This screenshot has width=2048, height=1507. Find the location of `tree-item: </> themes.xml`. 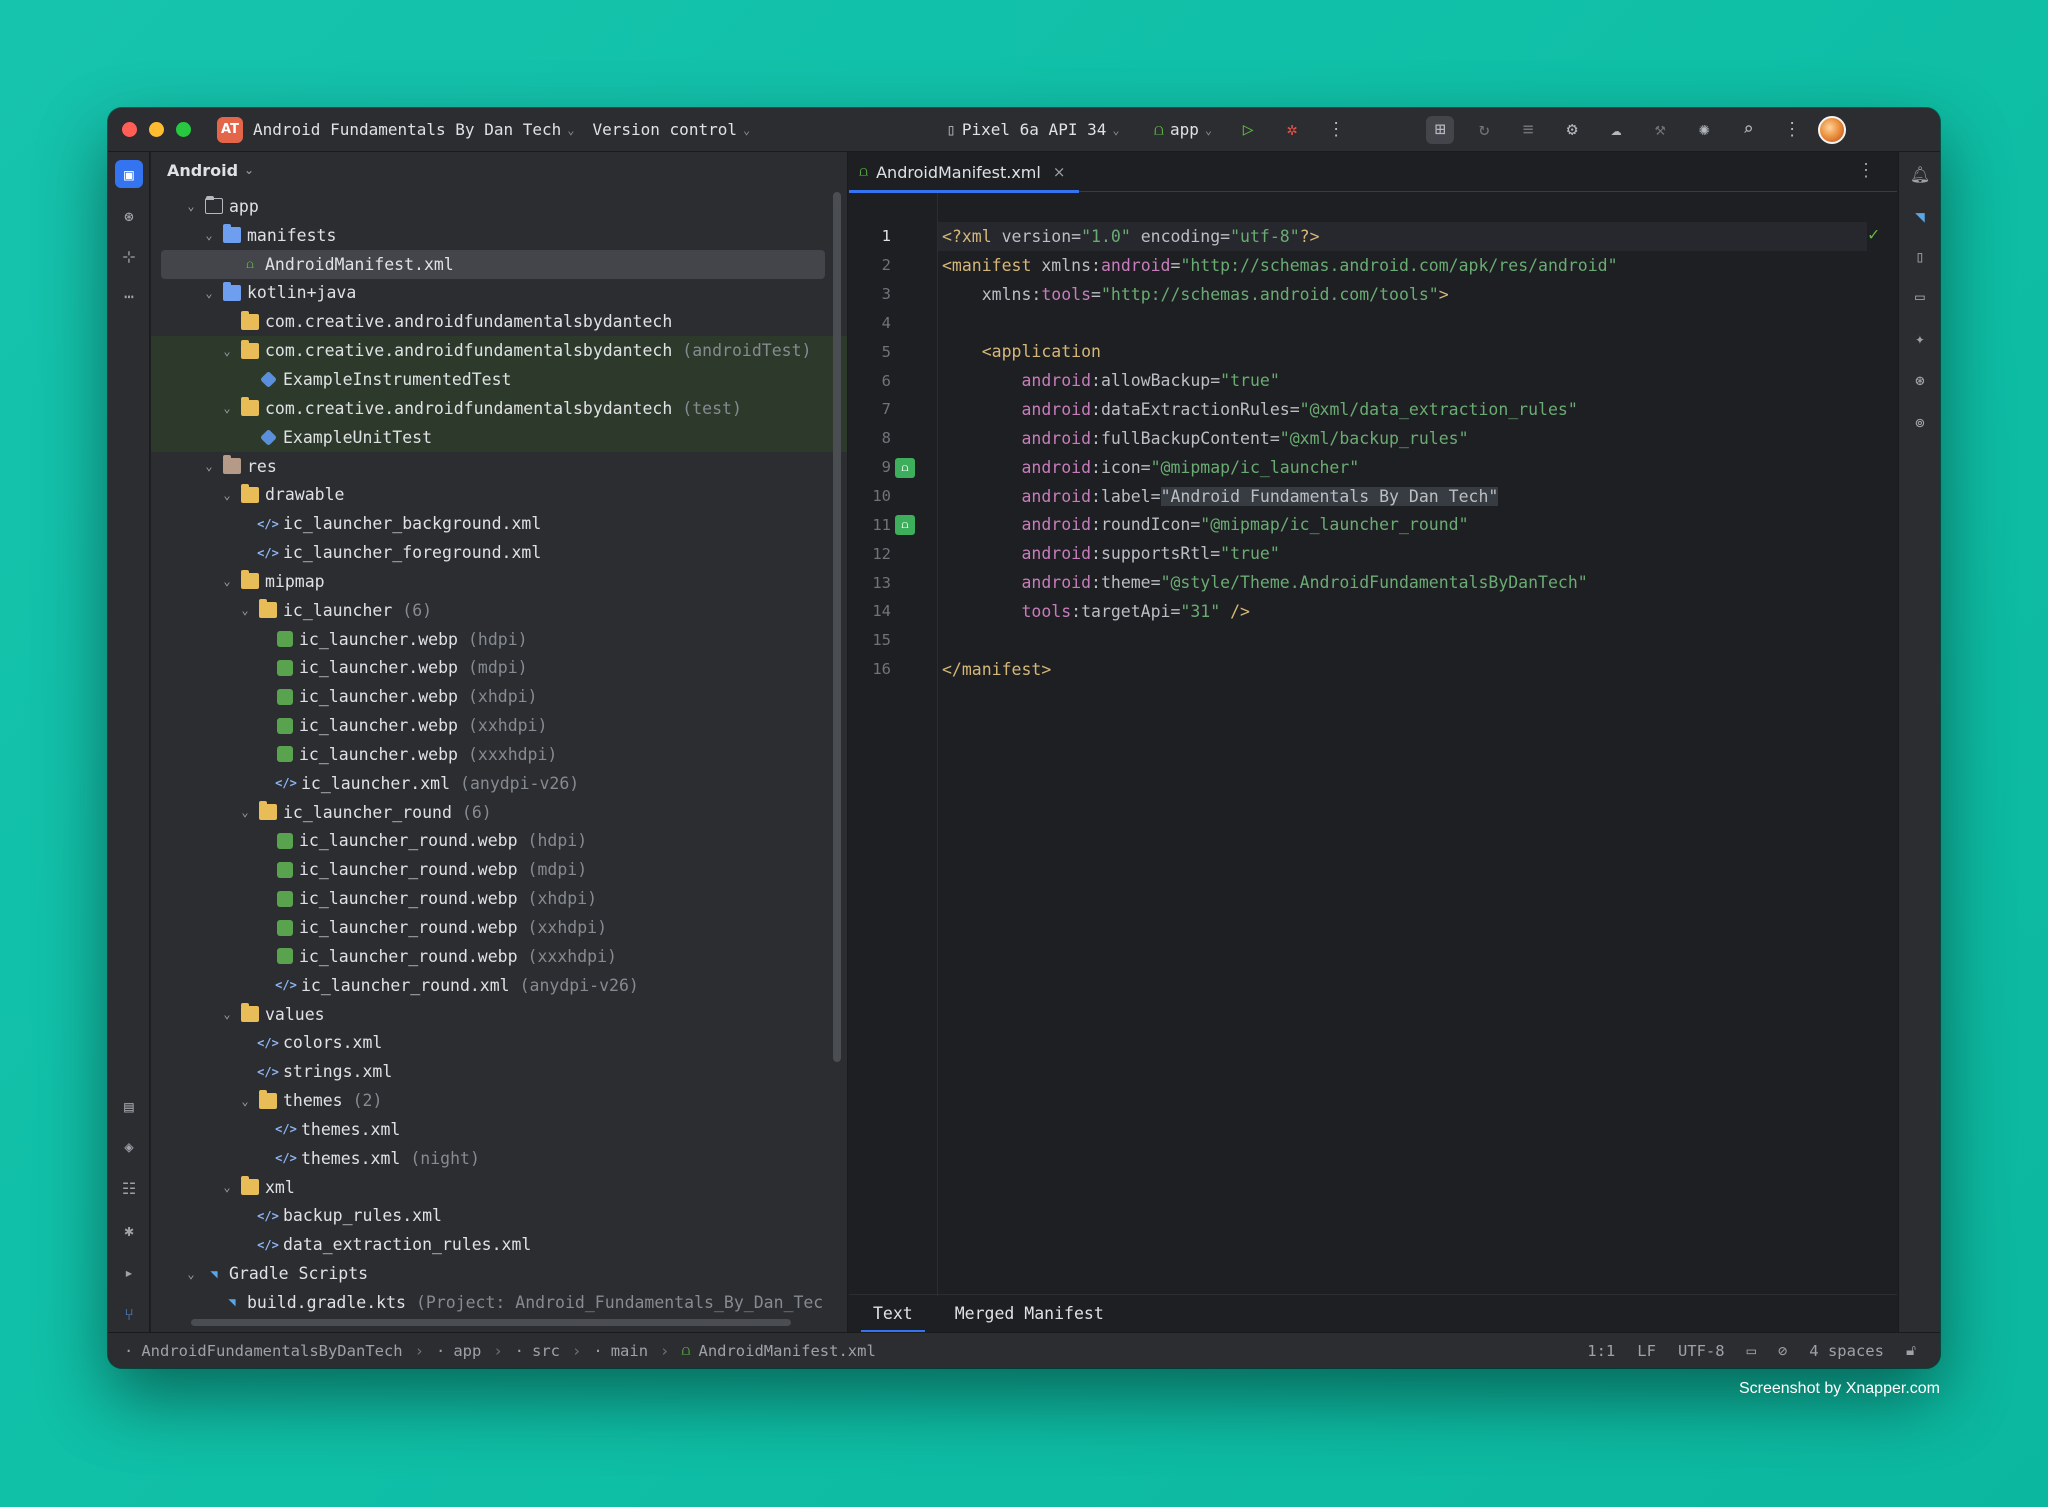

tree-item: </> themes.xml is located at coordinates (499, 1129).